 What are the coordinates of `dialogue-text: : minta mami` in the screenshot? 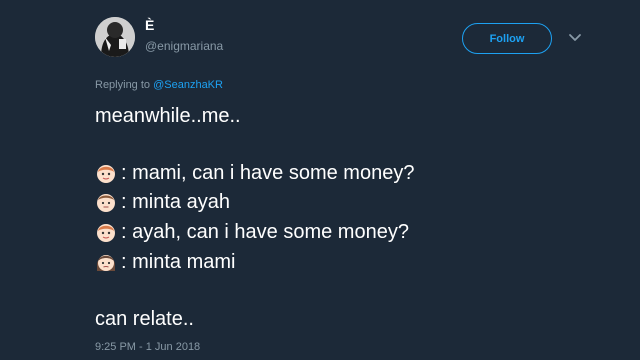 It's located at (178, 262).